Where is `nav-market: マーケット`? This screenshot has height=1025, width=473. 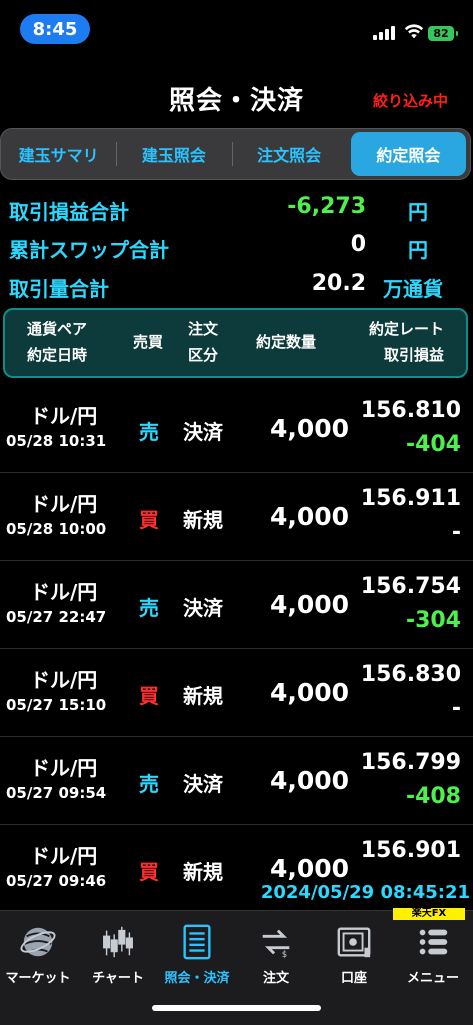
nav-market: マーケット is located at coordinates (39, 955).